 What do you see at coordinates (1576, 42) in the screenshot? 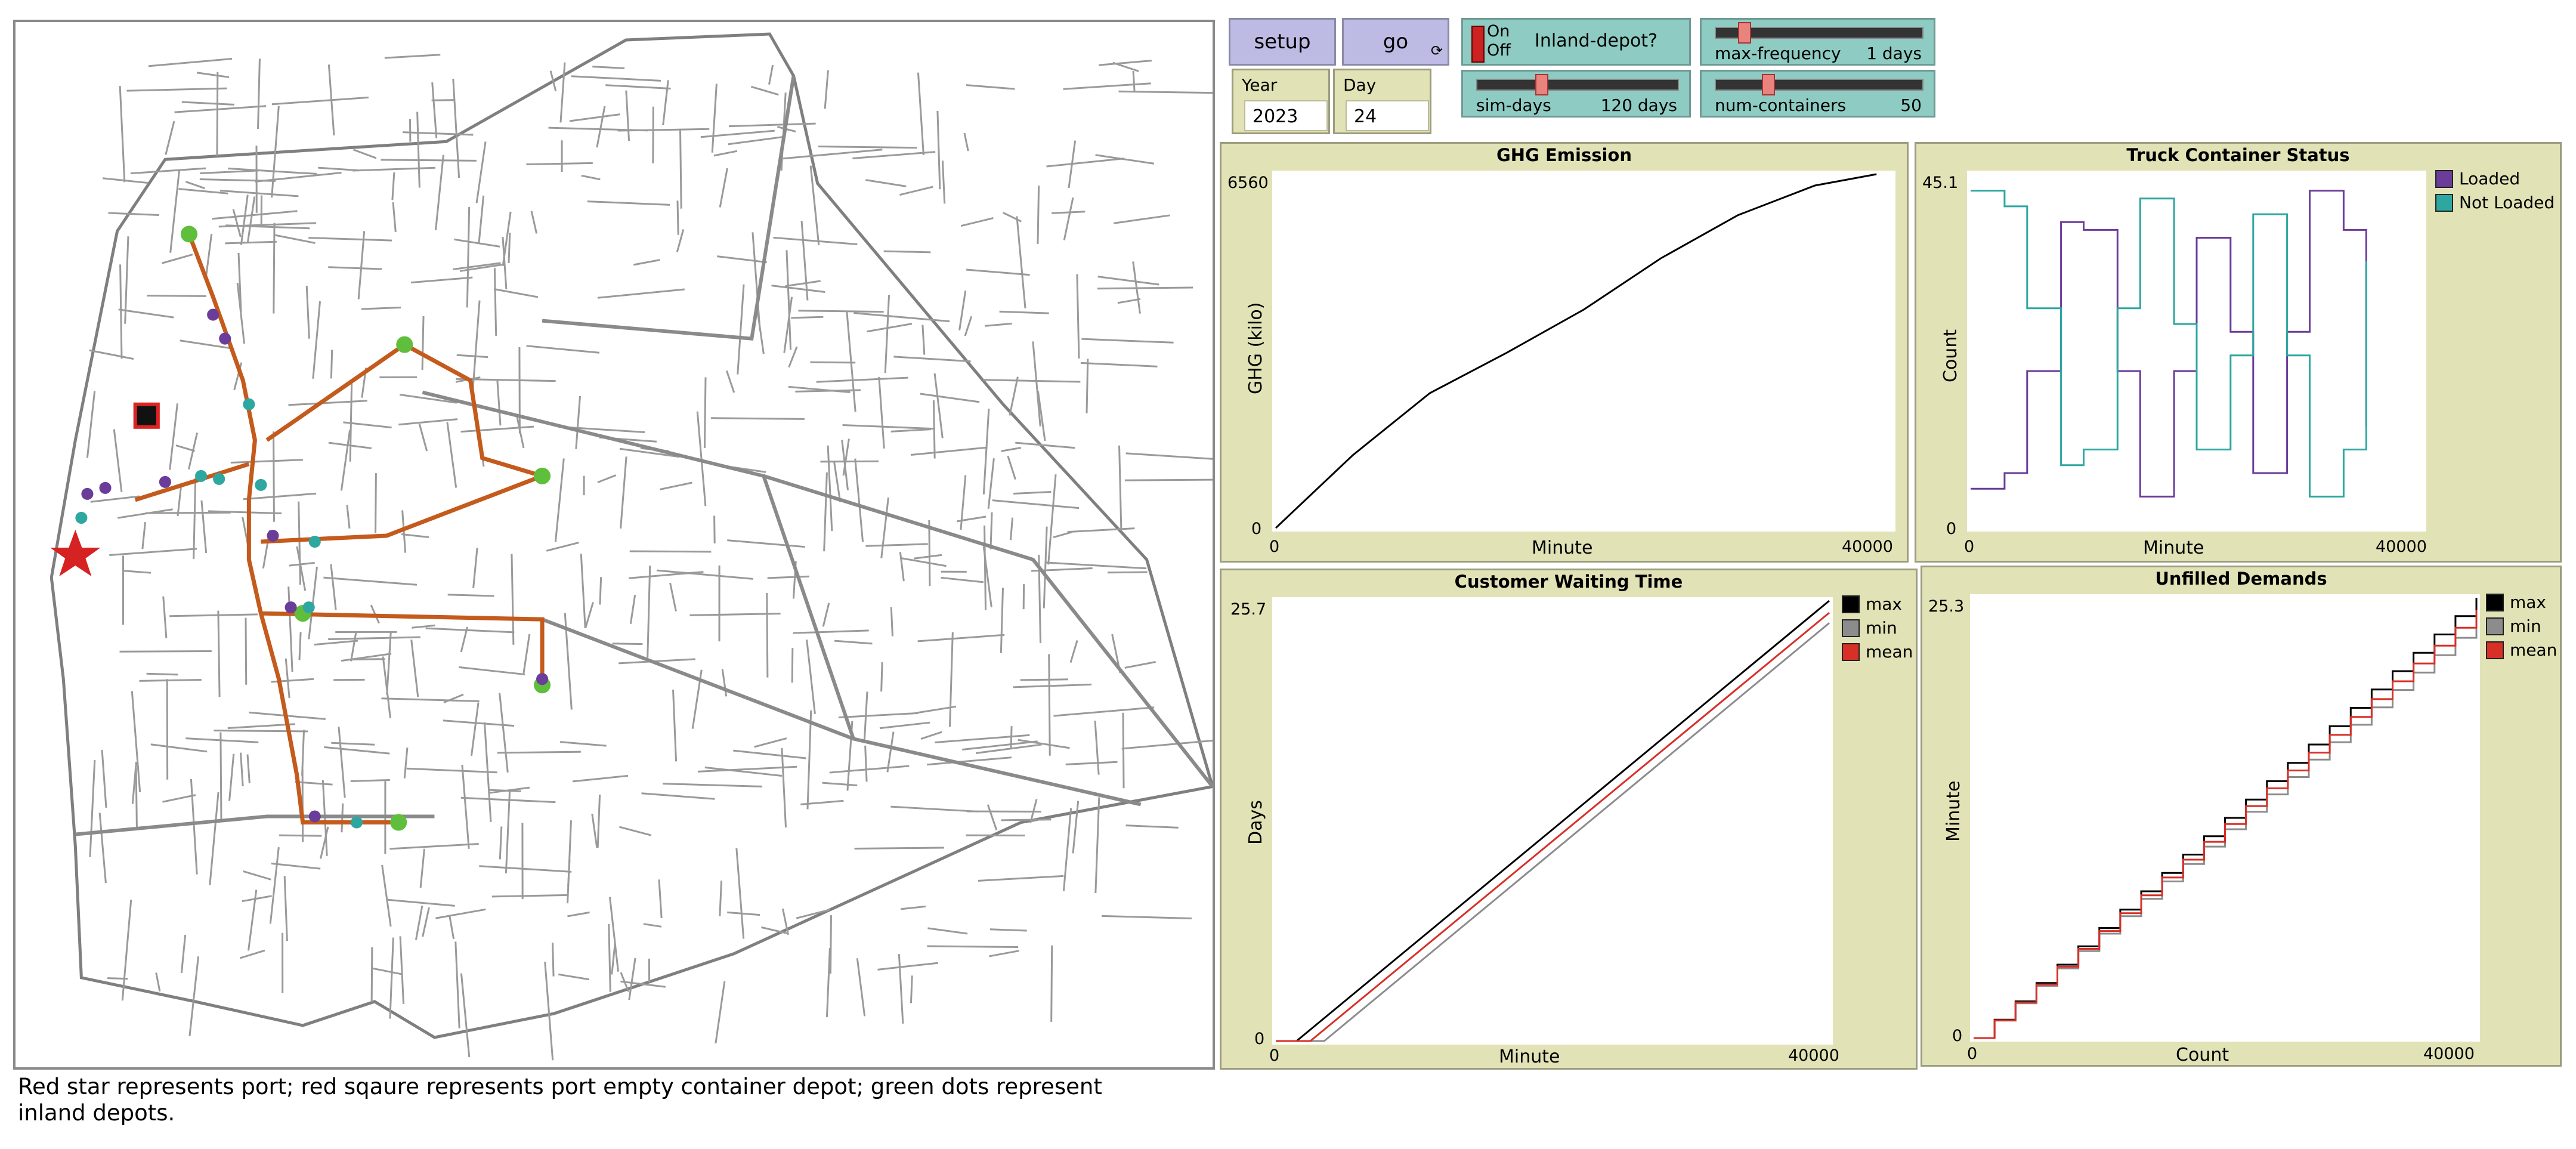
I see `inland-depot-switch: On Off Inland-depot?` at bounding box center [1576, 42].